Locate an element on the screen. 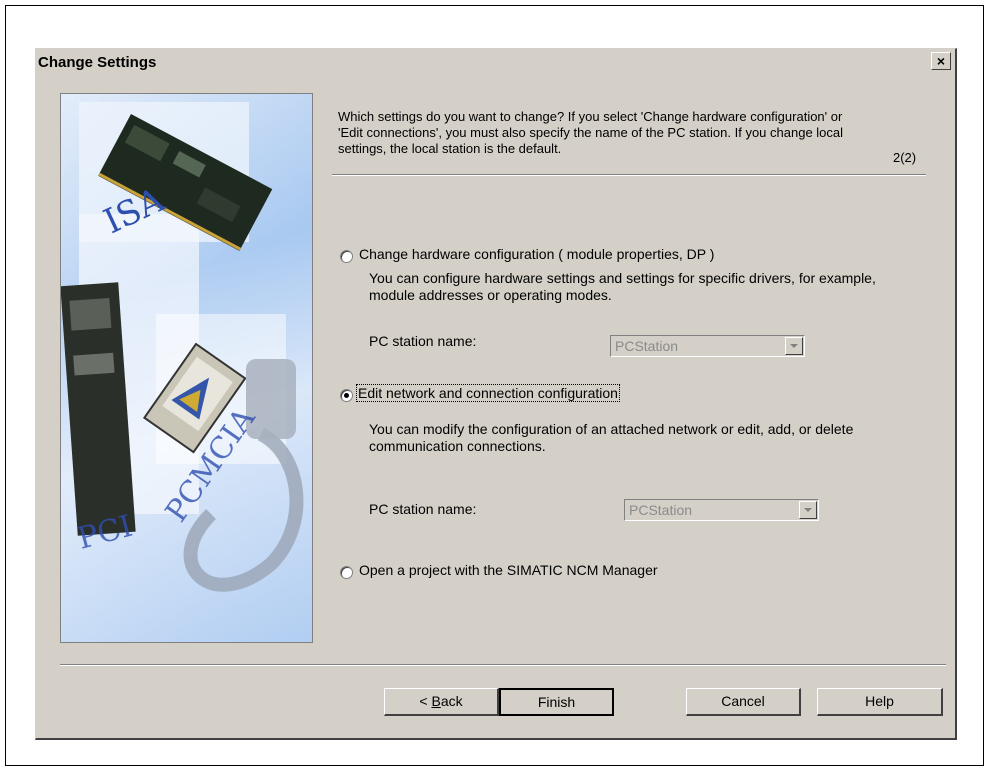 The image size is (987, 770). page-indicator: 2(2) is located at coordinates (905, 157).